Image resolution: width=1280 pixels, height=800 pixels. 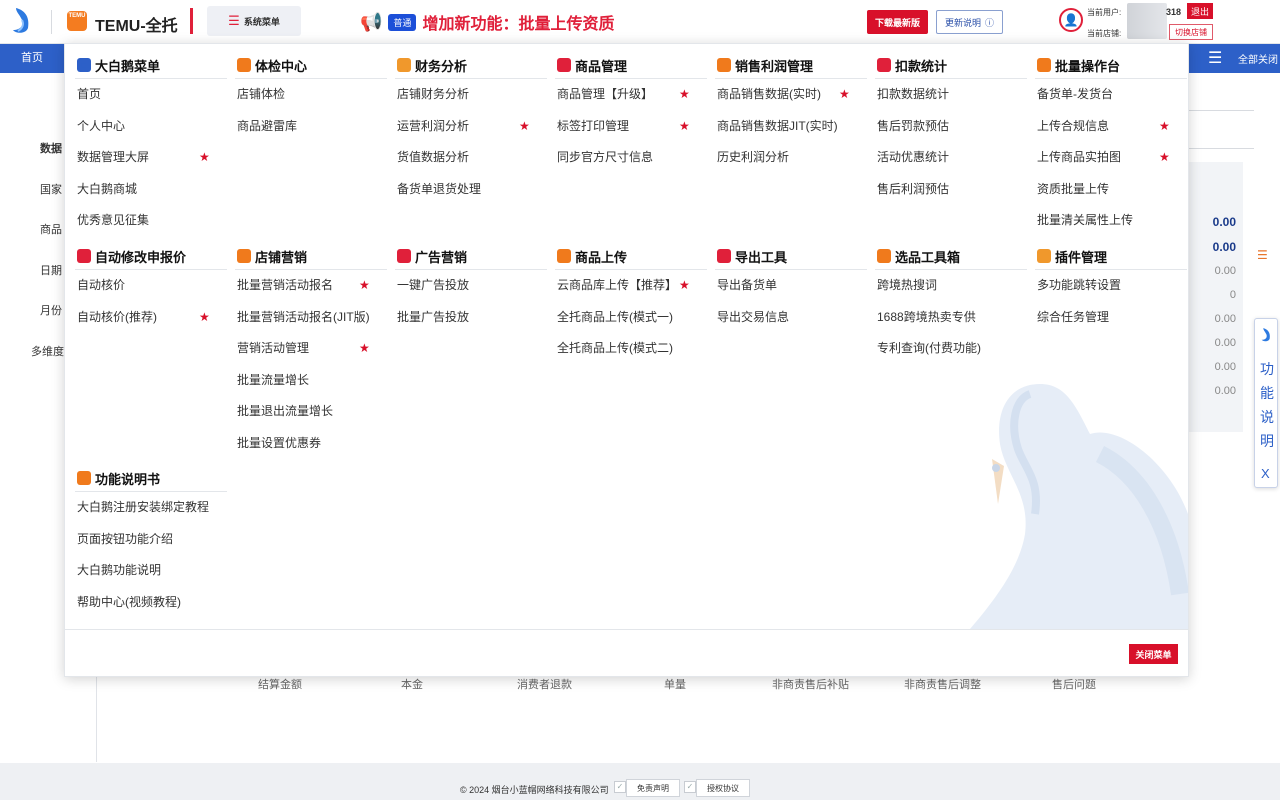 I want to click on update-notes-button: 更新说明 ⓘ, so click(x=969, y=22).